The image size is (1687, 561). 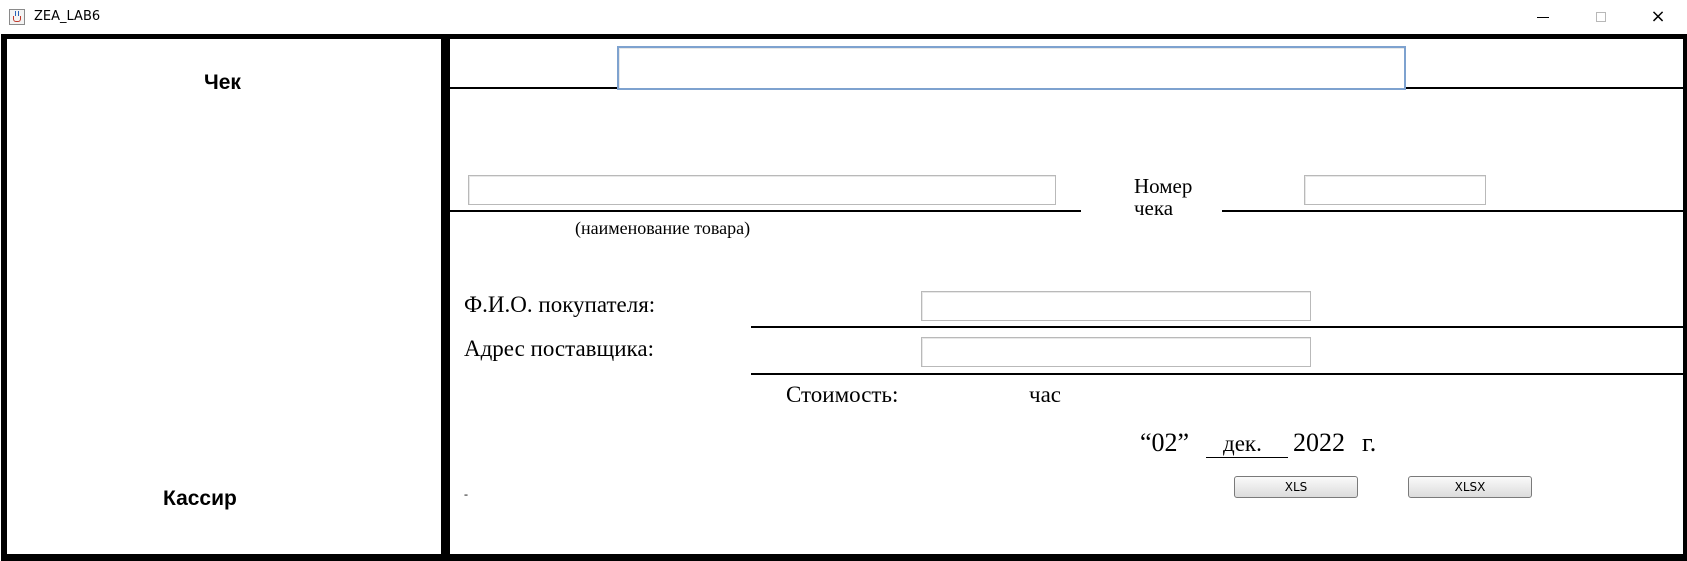 I want to click on cost-label: Стоимость:, so click(x=842, y=394).